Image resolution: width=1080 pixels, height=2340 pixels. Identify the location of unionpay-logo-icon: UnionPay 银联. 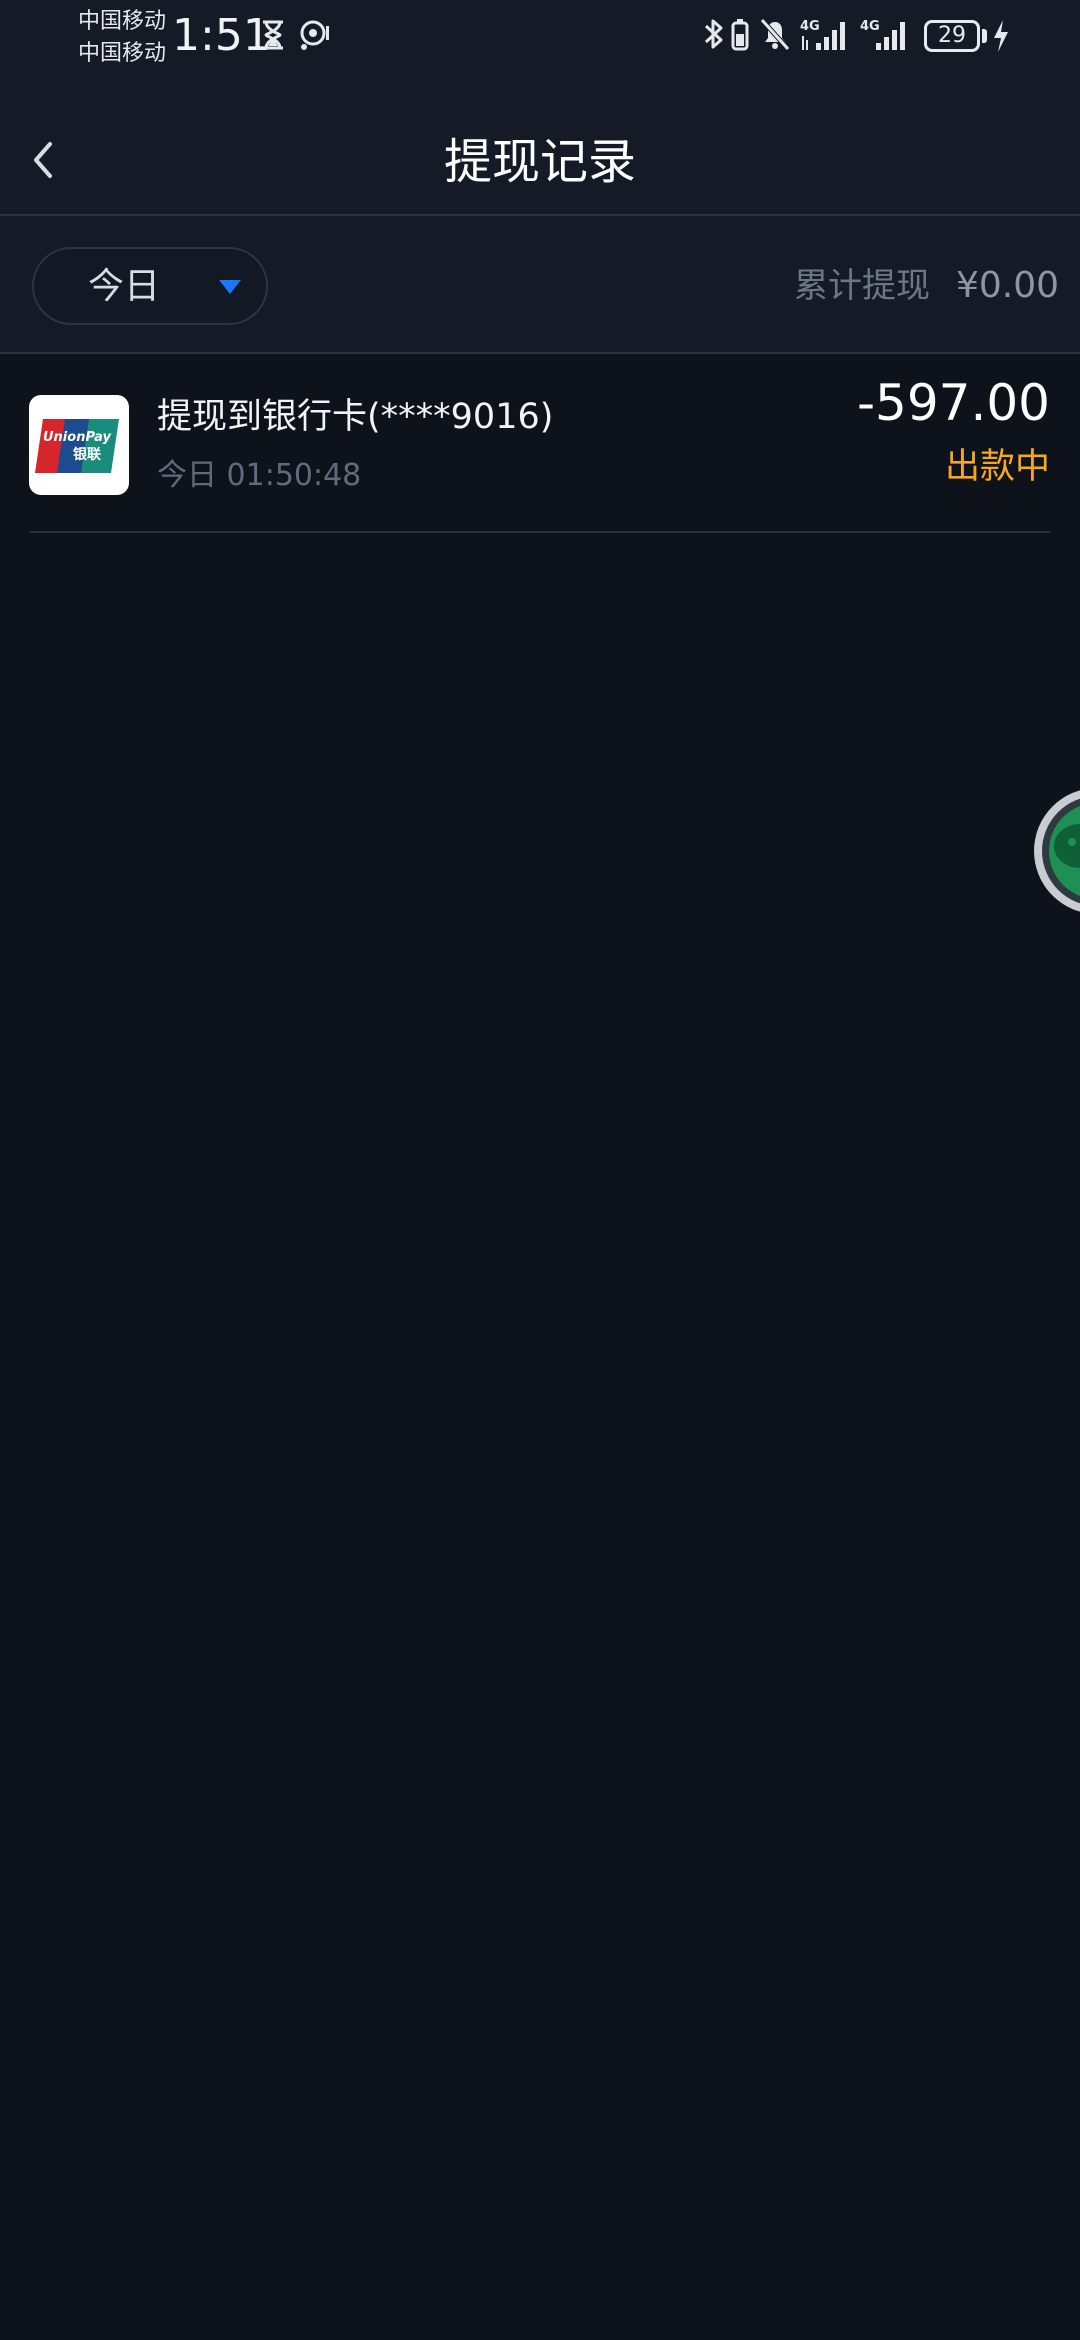
(79, 445).